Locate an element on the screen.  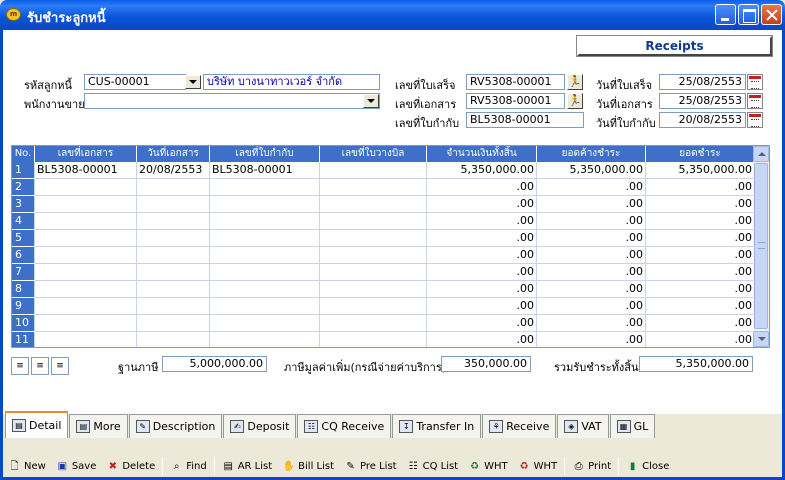
tab-detail: ▤ Detail is located at coordinates (37, 424).